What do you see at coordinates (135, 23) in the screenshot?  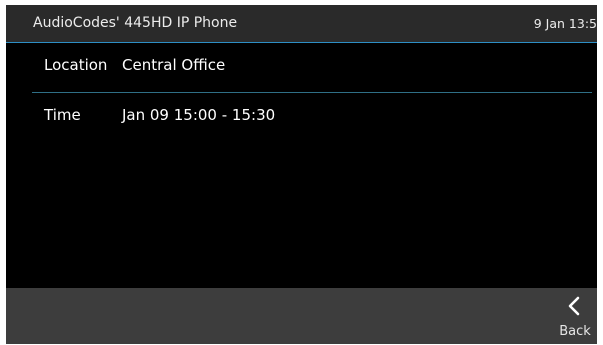 I see `device-title: AudioCodes' 445HD IP Phone` at bounding box center [135, 23].